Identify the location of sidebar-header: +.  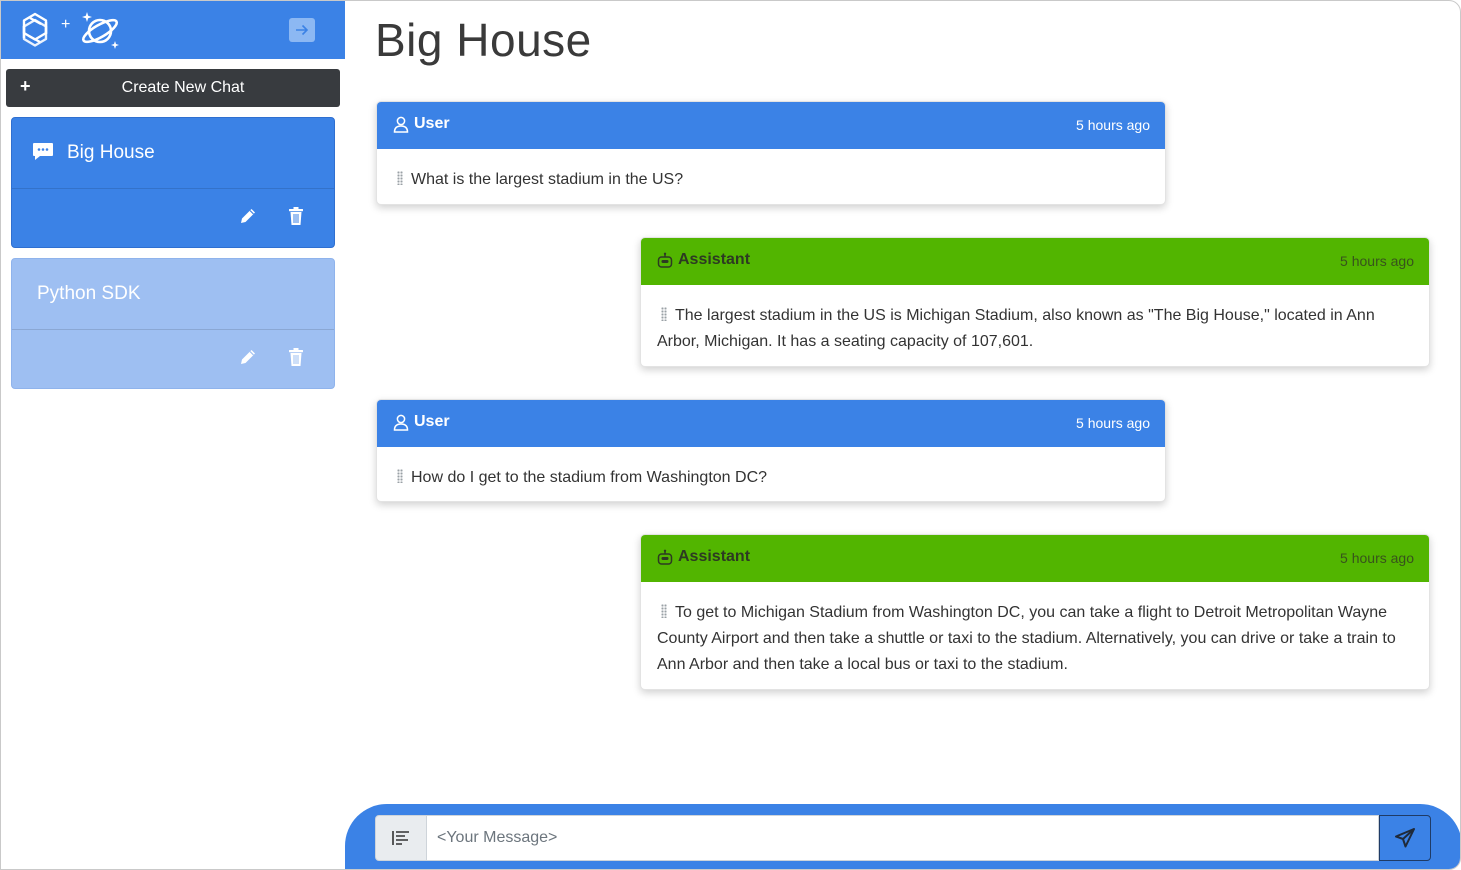
(173, 30).